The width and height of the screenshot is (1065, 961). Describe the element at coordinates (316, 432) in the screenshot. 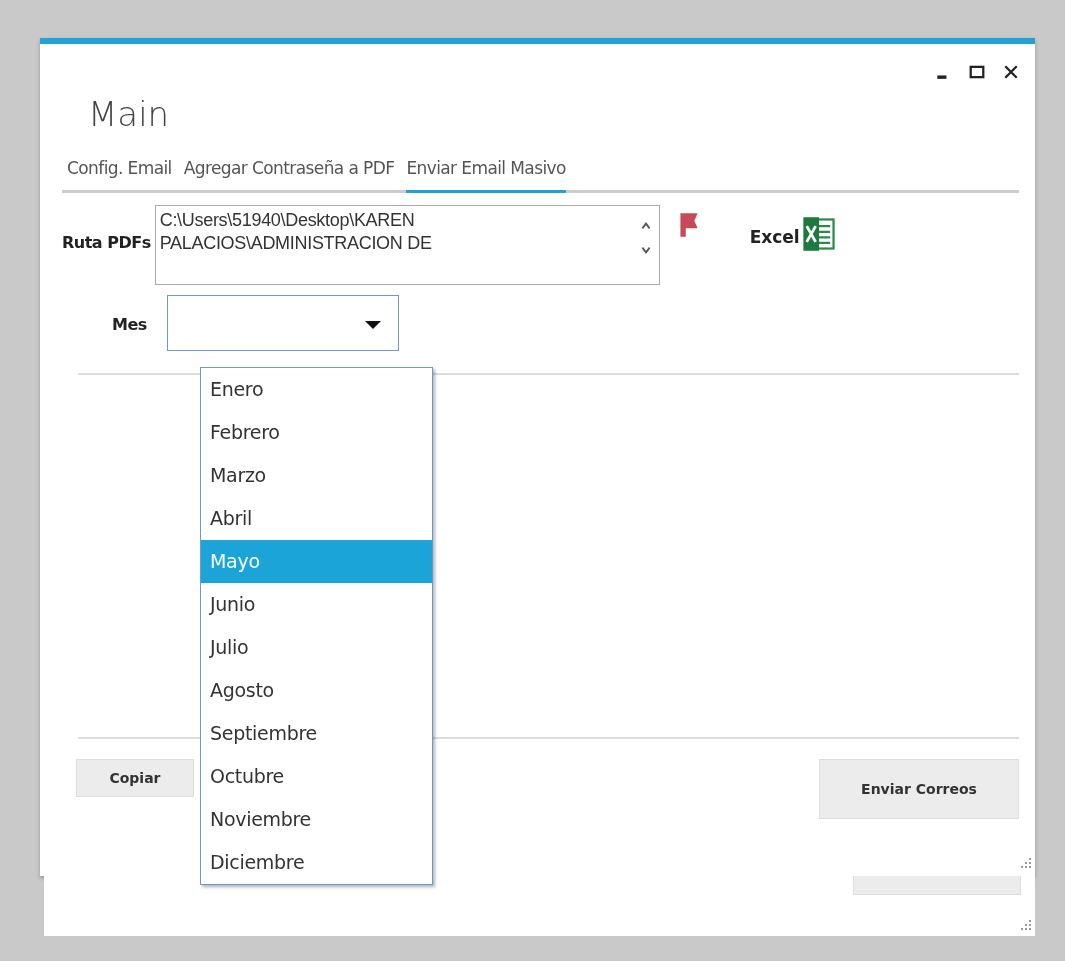

I see `month-option: Febrero` at that location.